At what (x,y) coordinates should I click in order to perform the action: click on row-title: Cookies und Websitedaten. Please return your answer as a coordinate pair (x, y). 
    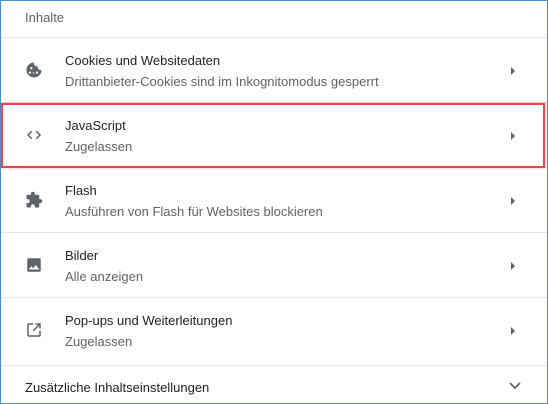
    Looking at the image, I should click on (143, 60).